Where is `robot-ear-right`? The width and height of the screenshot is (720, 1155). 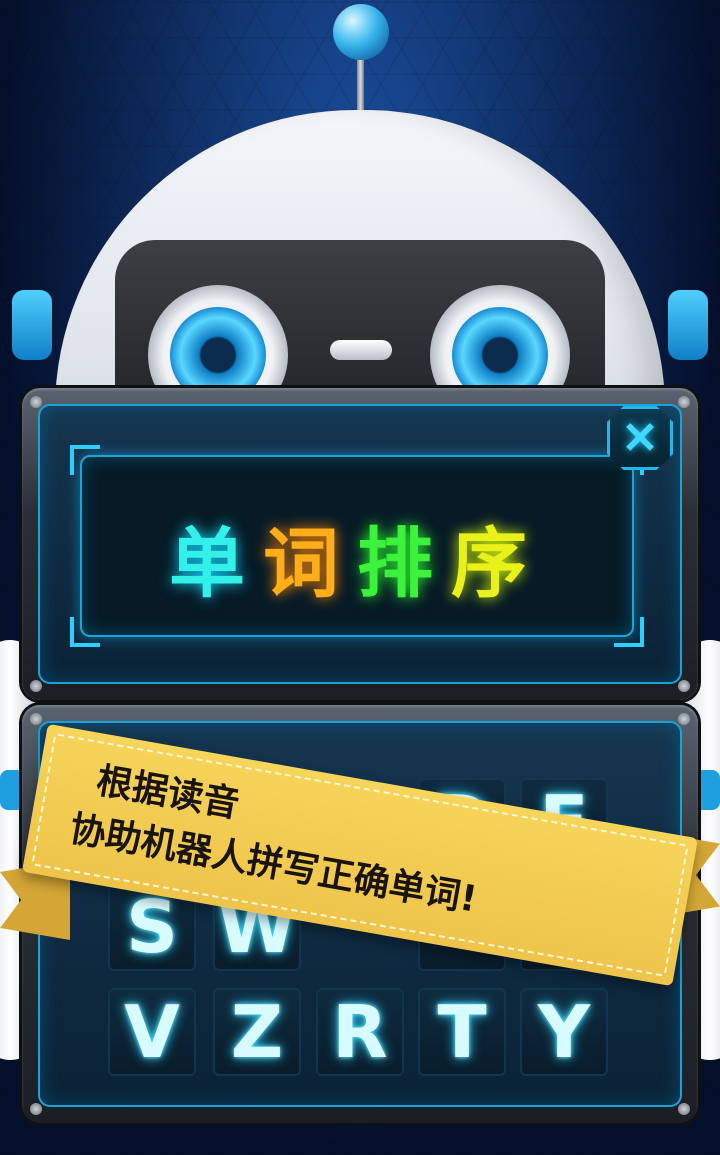
robot-ear-right is located at coordinates (688, 325).